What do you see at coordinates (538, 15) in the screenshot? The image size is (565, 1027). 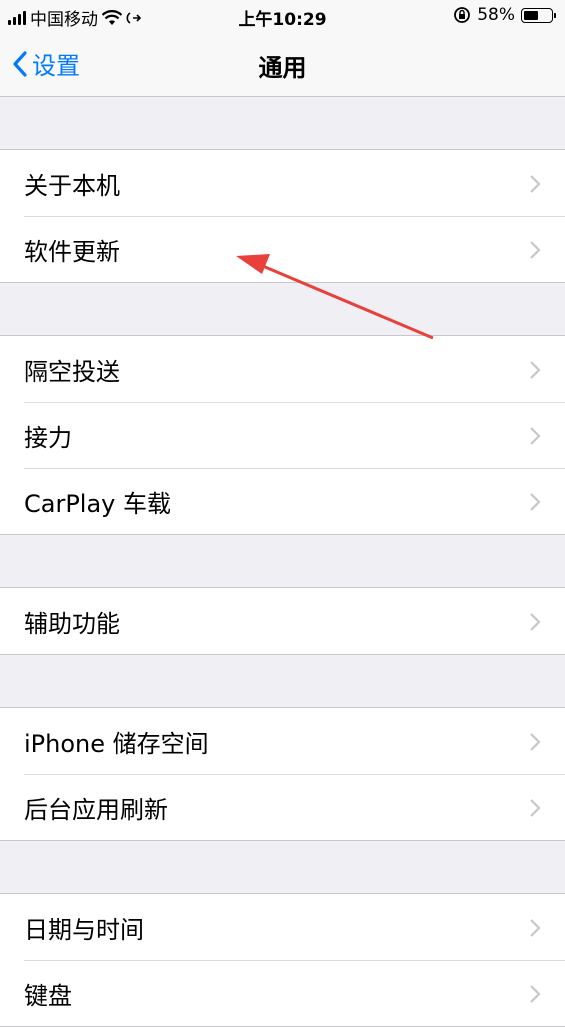 I see `battery-icon` at bounding box center [538, 15].